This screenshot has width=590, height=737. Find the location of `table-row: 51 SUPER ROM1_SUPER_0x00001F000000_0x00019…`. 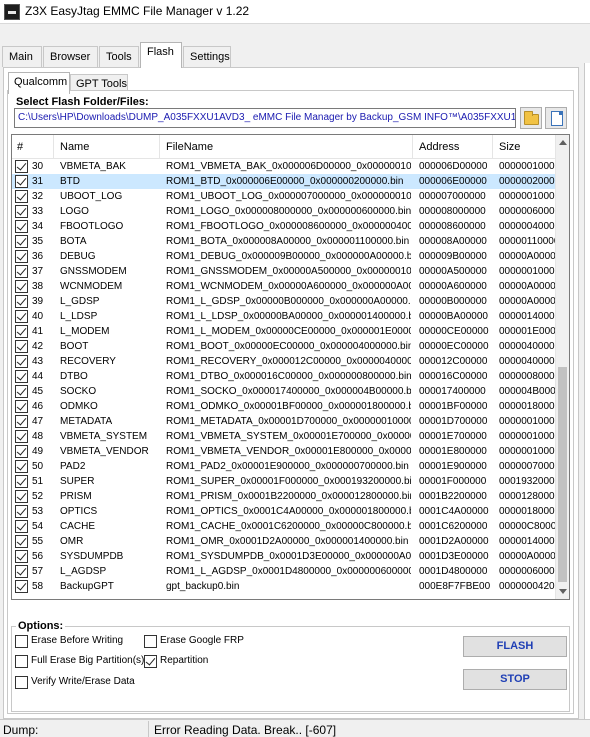

table-row: 51 SUPER ROM1_SUPER_0x00001F000000_0x00019… is located at coordinates (283, 481).